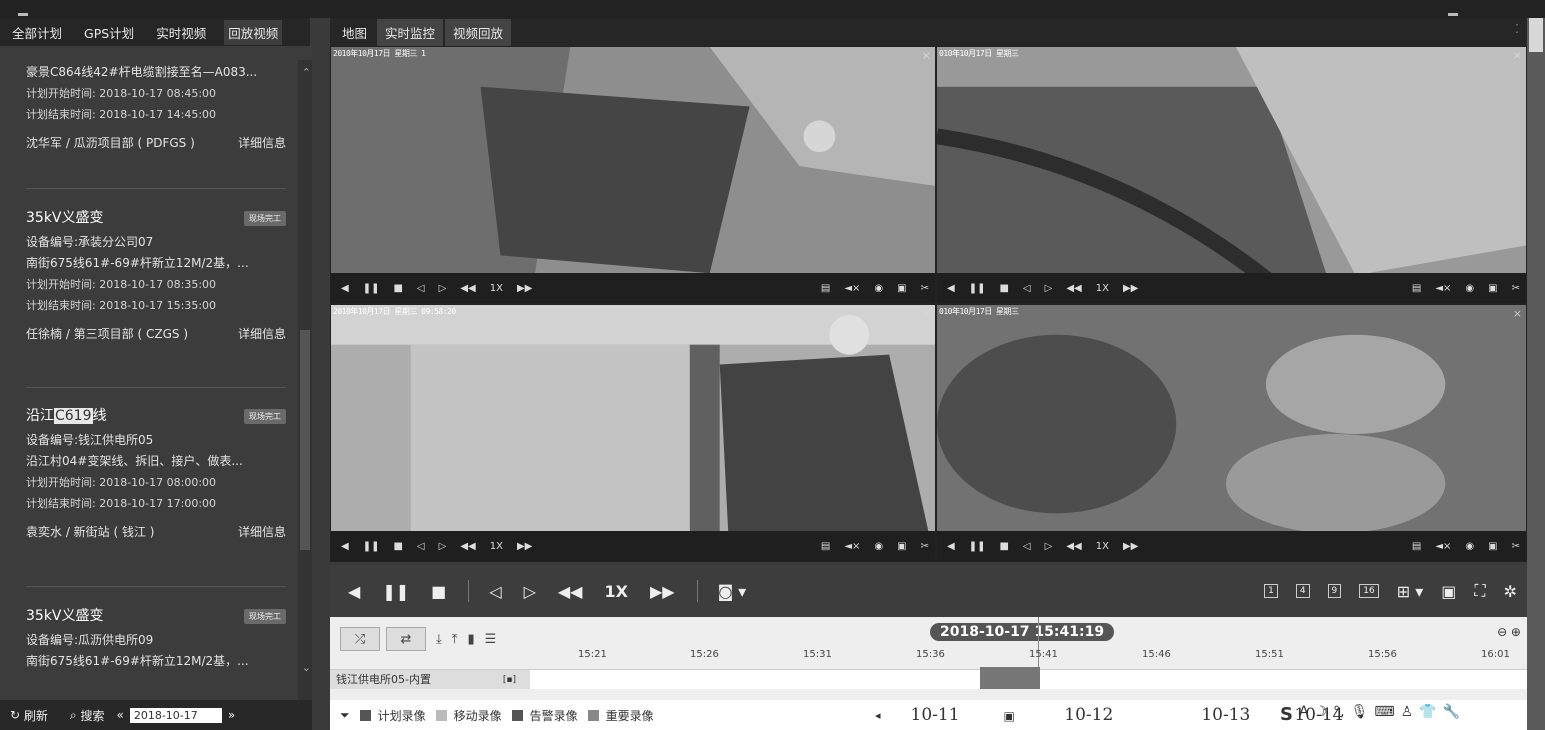  I want to click on layout-1-button: 1, so click(1271, 591).